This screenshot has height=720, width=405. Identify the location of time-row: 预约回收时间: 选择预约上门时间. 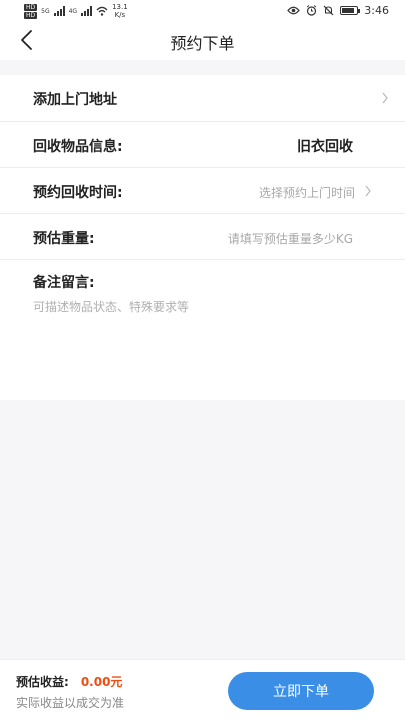
(202, 191).